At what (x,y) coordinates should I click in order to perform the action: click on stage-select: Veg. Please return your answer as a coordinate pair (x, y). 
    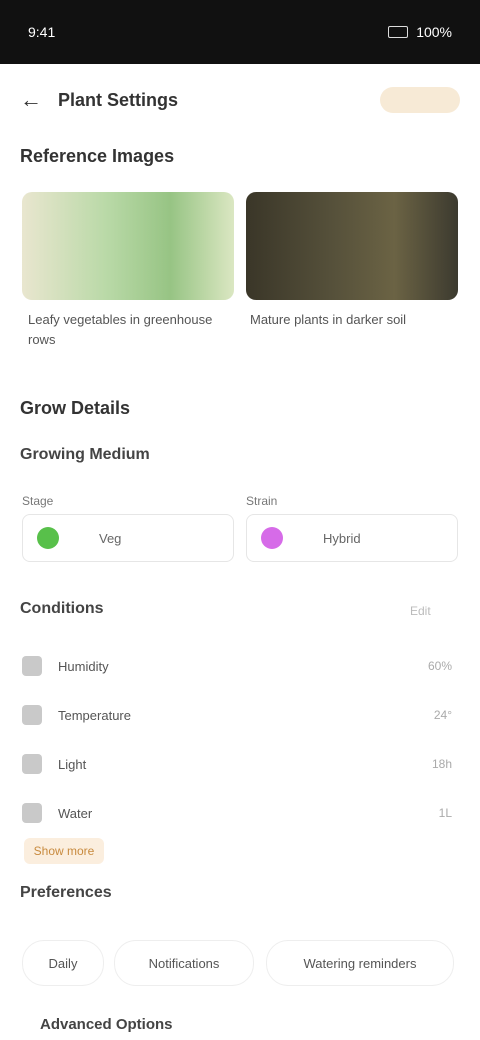
    Looking at the image, I should click on (128, 538).